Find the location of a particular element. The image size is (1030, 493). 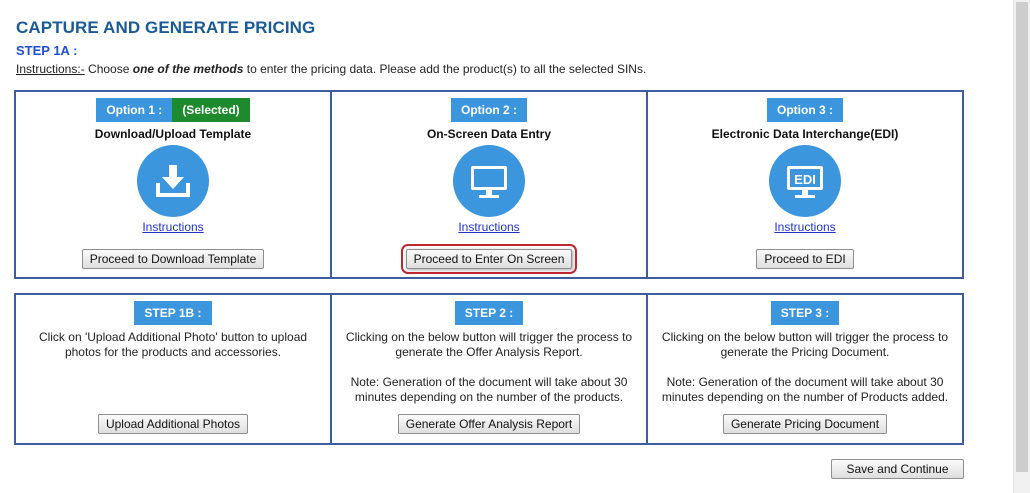

proceed-enter-on-screen-button: Proceed to Enter On Screen is located at coordinates (489, 259).